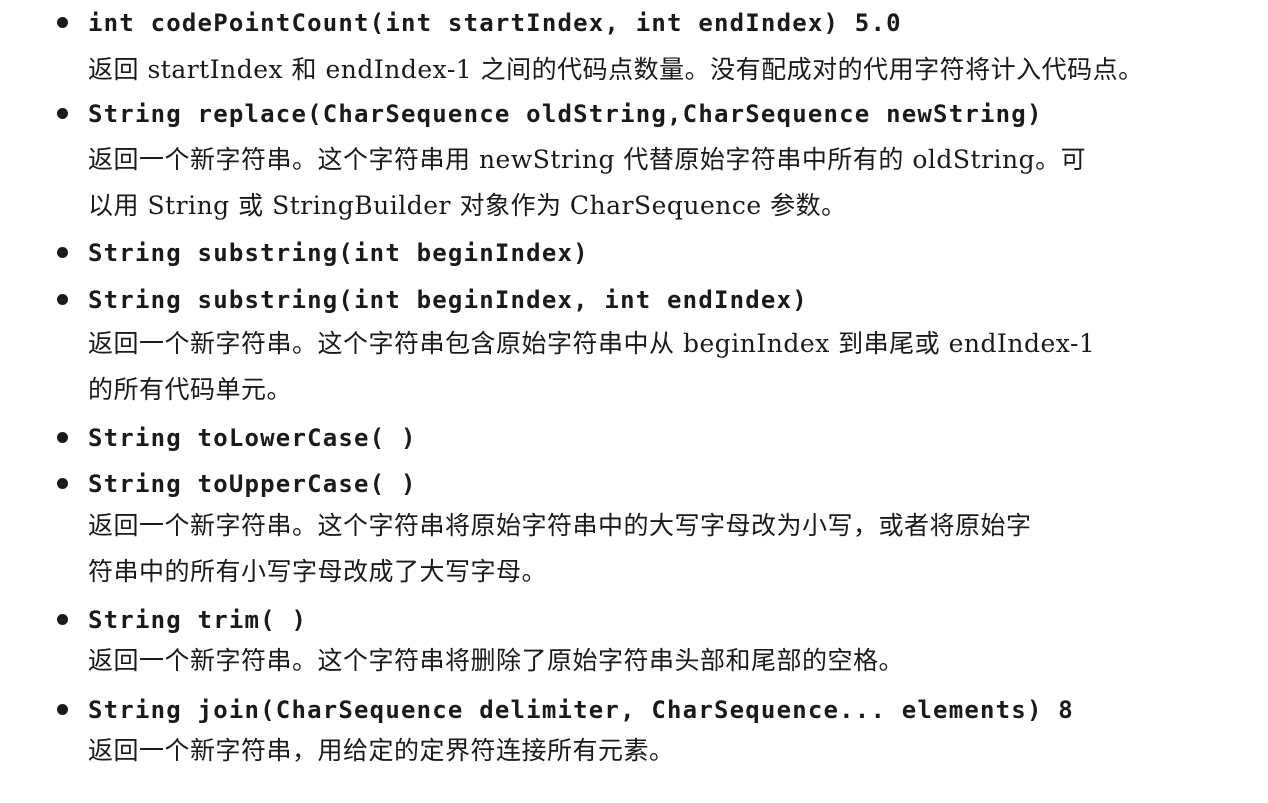  Describe the element at coordinates (198, 620) in the screenshot. I see `method-signature-trim: String trim( )` at that location.